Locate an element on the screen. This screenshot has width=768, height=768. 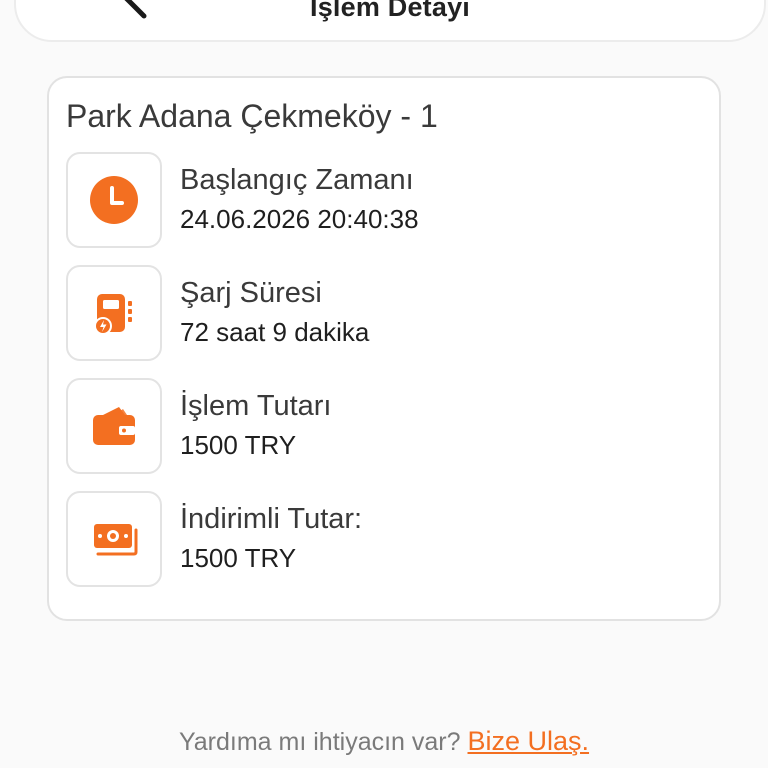
amount-label: İşlem Tutarı is located at coordinates (256, 406).